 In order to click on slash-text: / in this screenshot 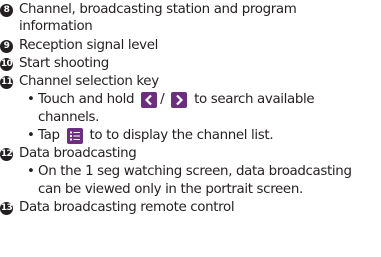, I will do `click(162, 99)`.